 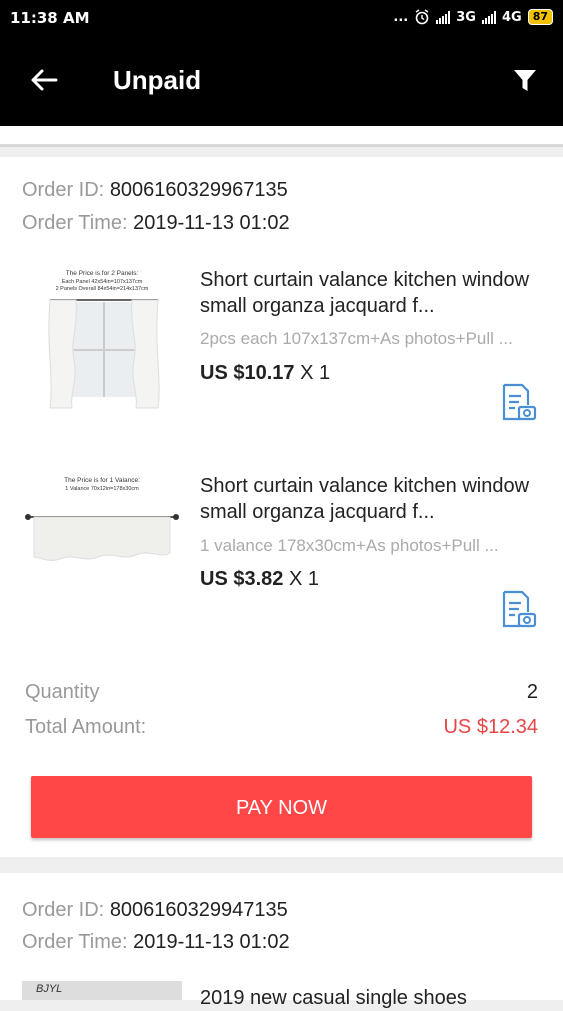 I want to click on order-id-value: 8006160329947135, so click(x=198, y=910).